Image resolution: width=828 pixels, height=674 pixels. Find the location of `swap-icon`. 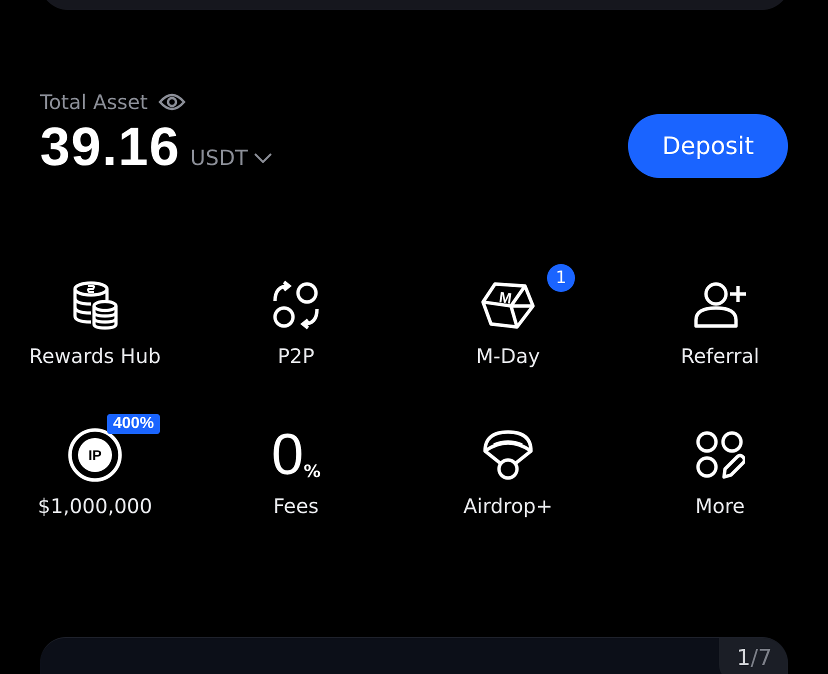

swap-icon is located at coordinates (296, 305).